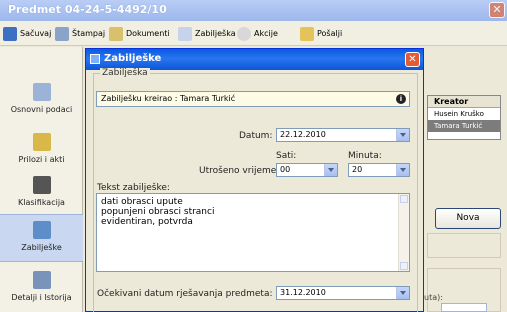 This screenshot has width=507, height=312. I want to click on save-icon, so click(10, 33).